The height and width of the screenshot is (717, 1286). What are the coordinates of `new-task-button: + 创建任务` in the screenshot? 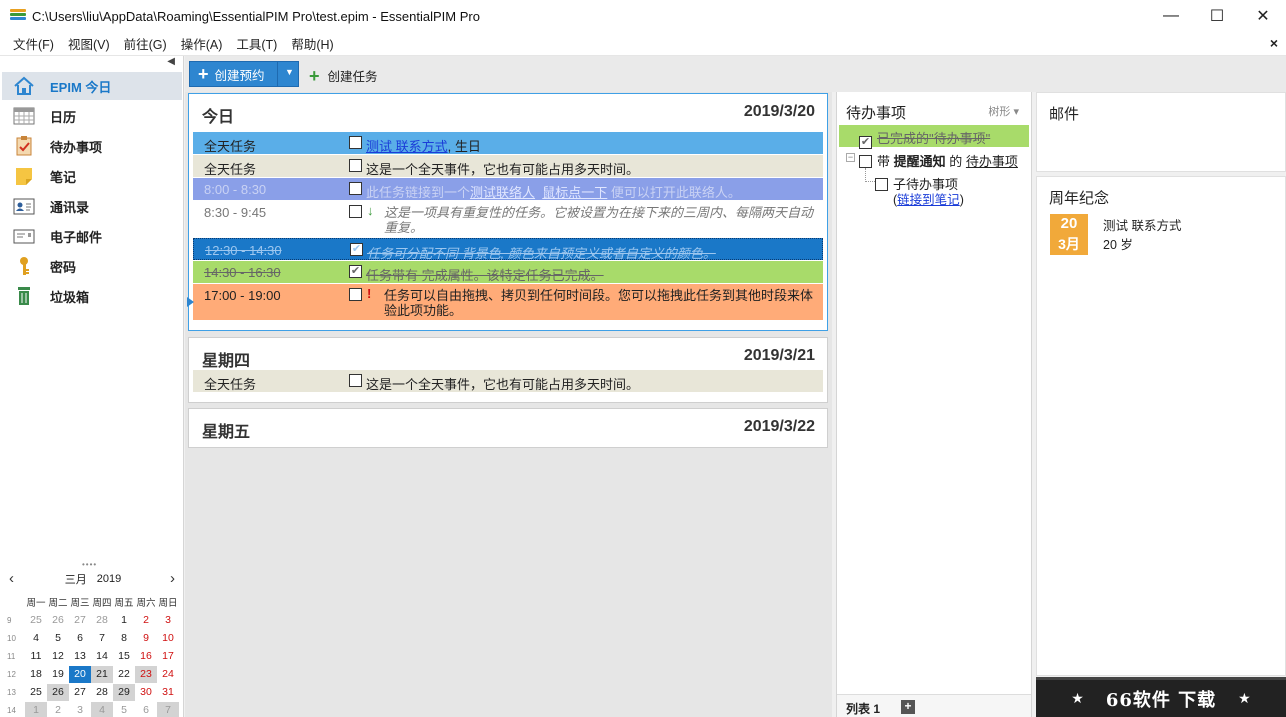 It's located at (343, 75).